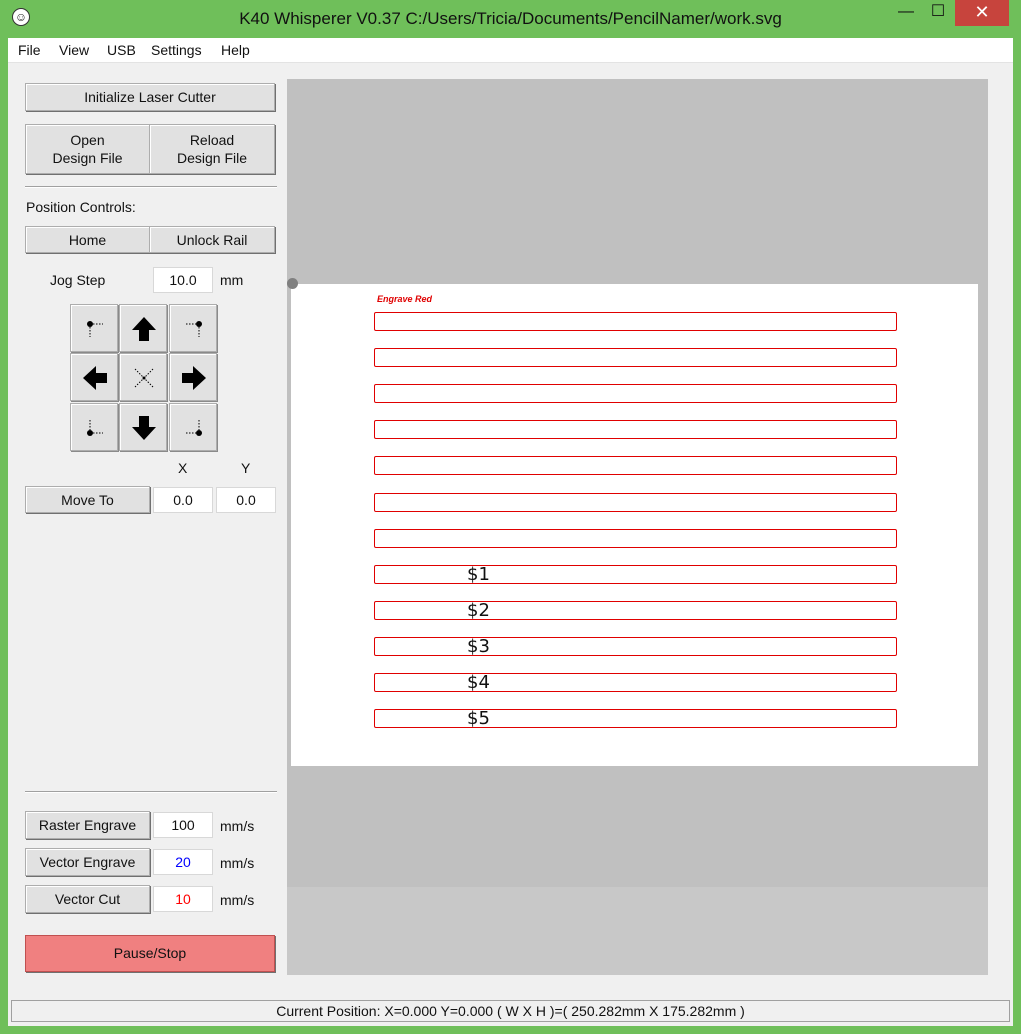  I want to click on jog-step-unit: mm, so click(232, 280).